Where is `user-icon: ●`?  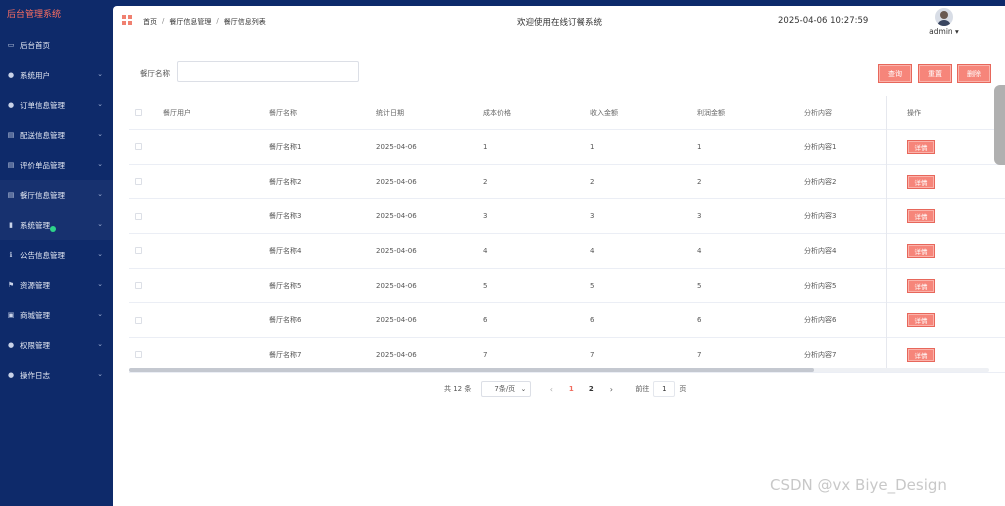 user-icon: ● is located at coordinates (11, 75).